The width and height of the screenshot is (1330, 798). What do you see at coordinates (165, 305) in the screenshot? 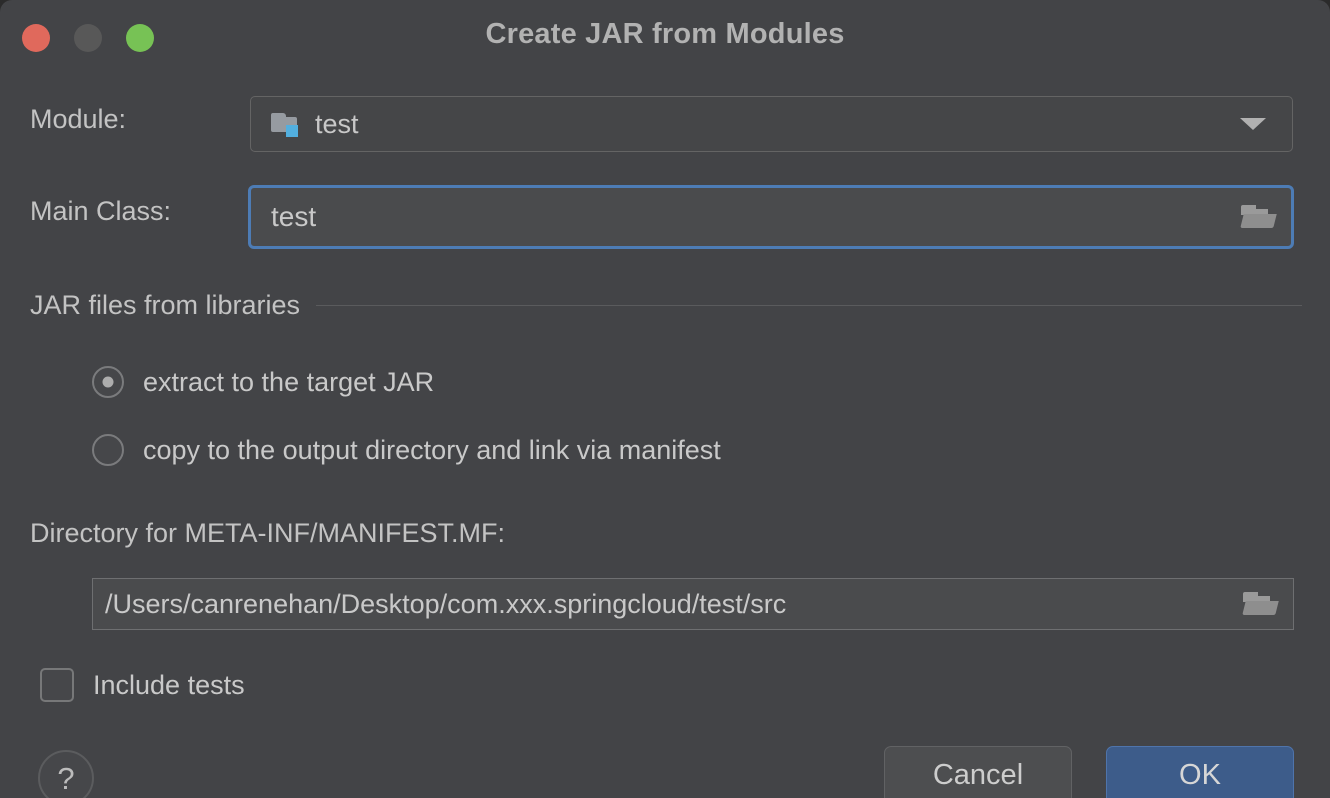
I see `libraries-section-title: JAR files from libraries` at bounding box center [165, 305].